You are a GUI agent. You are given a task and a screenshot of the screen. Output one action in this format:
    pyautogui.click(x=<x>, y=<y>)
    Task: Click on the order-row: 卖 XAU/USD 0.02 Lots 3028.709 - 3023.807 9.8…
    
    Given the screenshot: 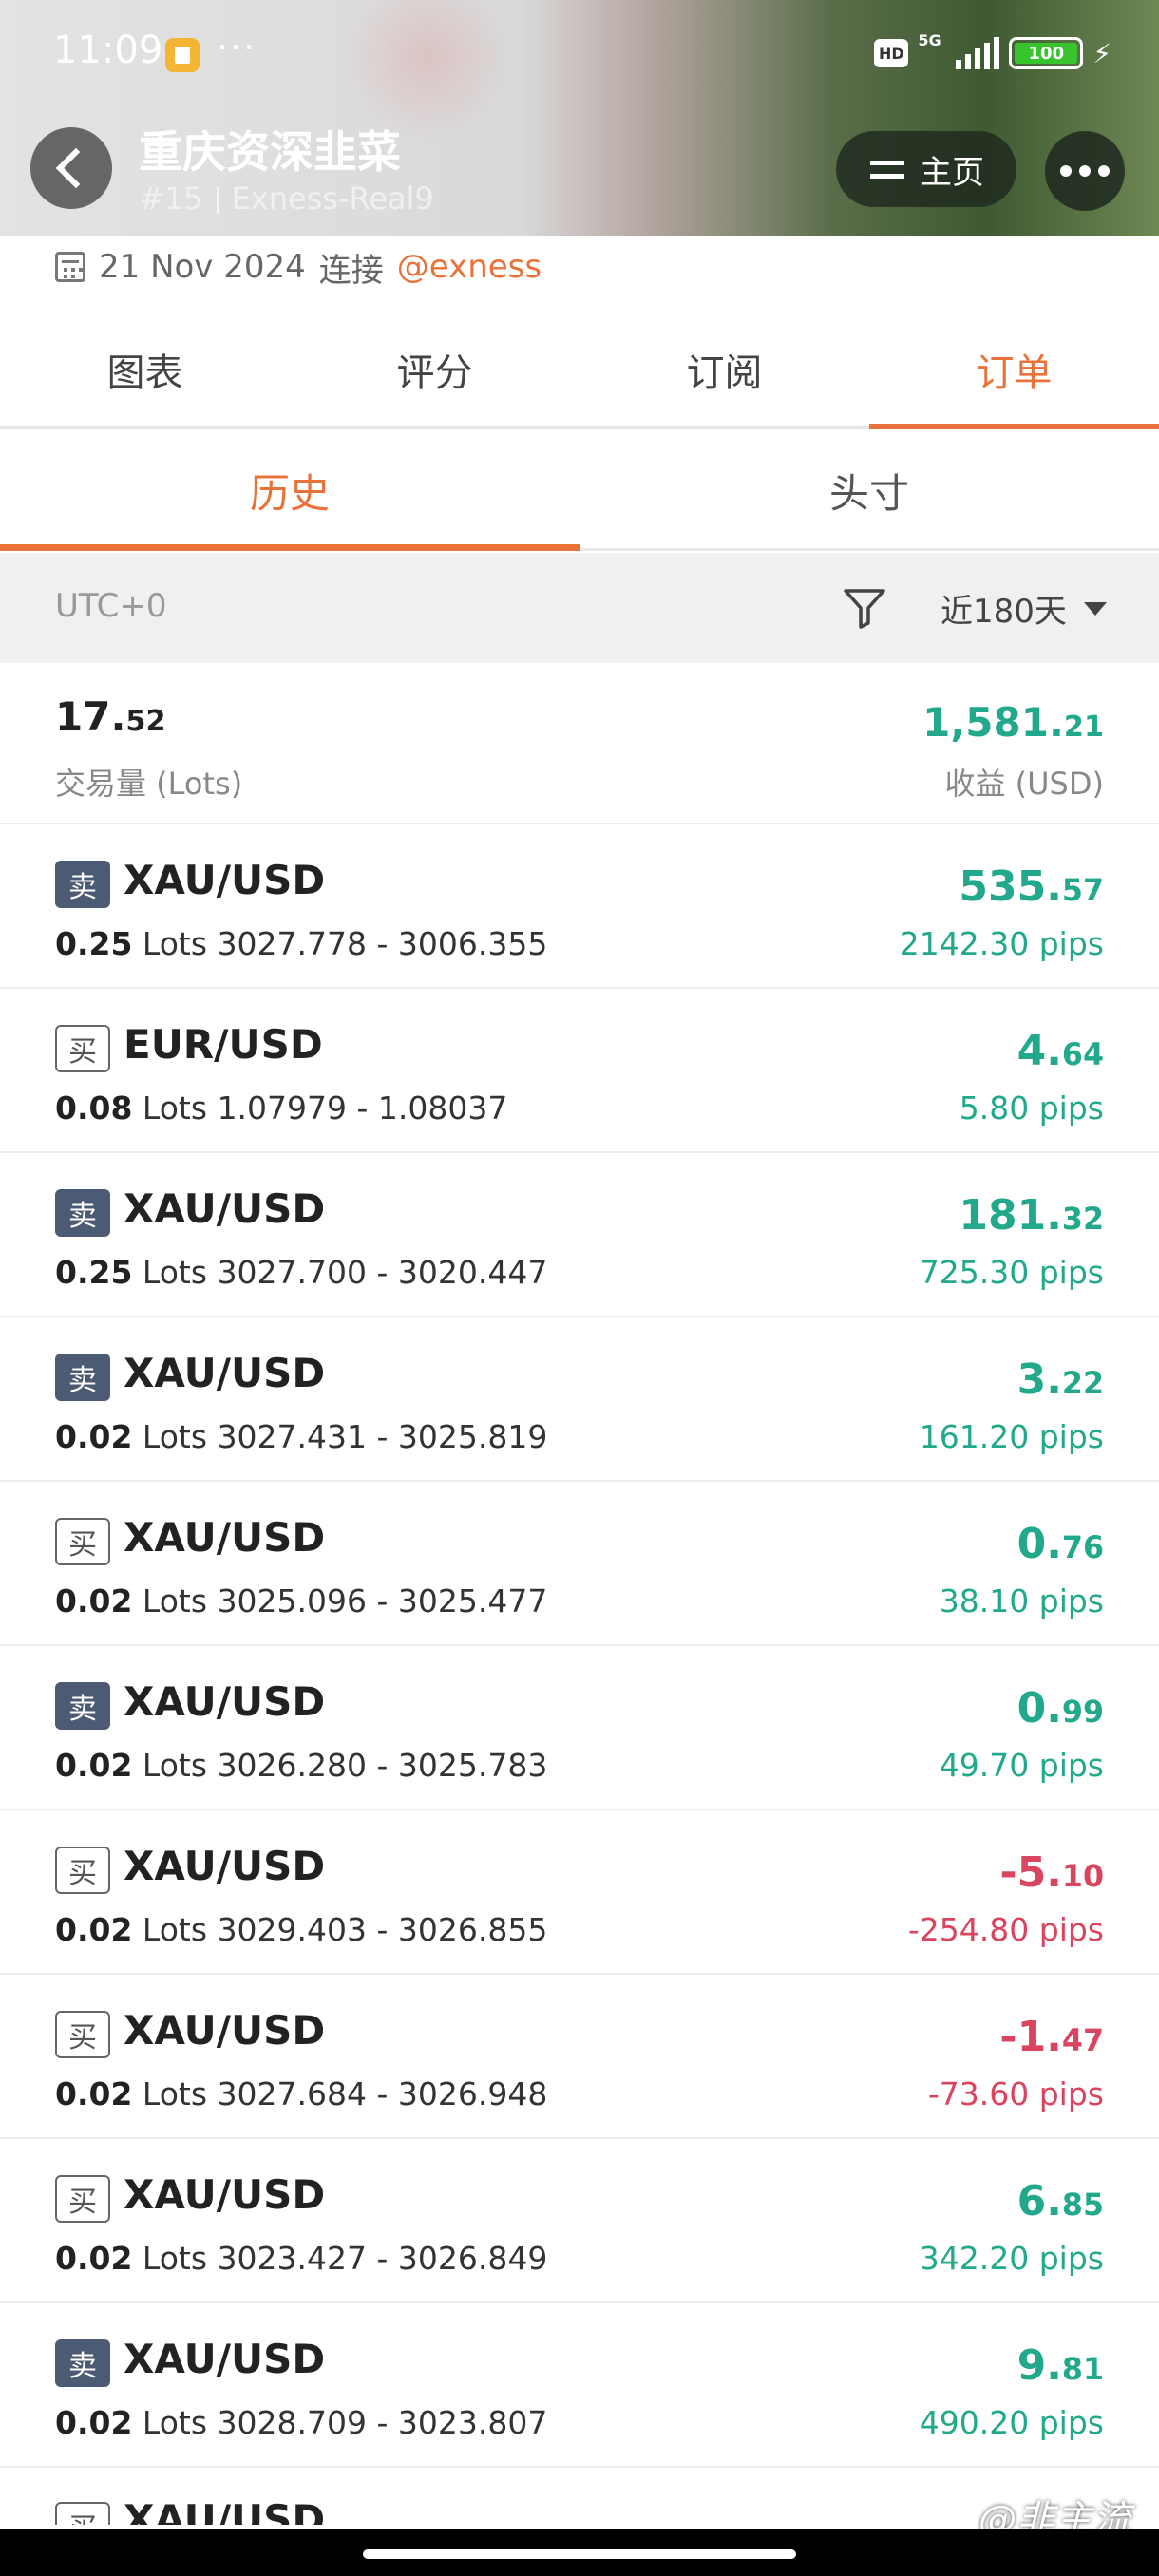 What is the action you would take?
    pyautogui.click(x=579, y=2385)
    